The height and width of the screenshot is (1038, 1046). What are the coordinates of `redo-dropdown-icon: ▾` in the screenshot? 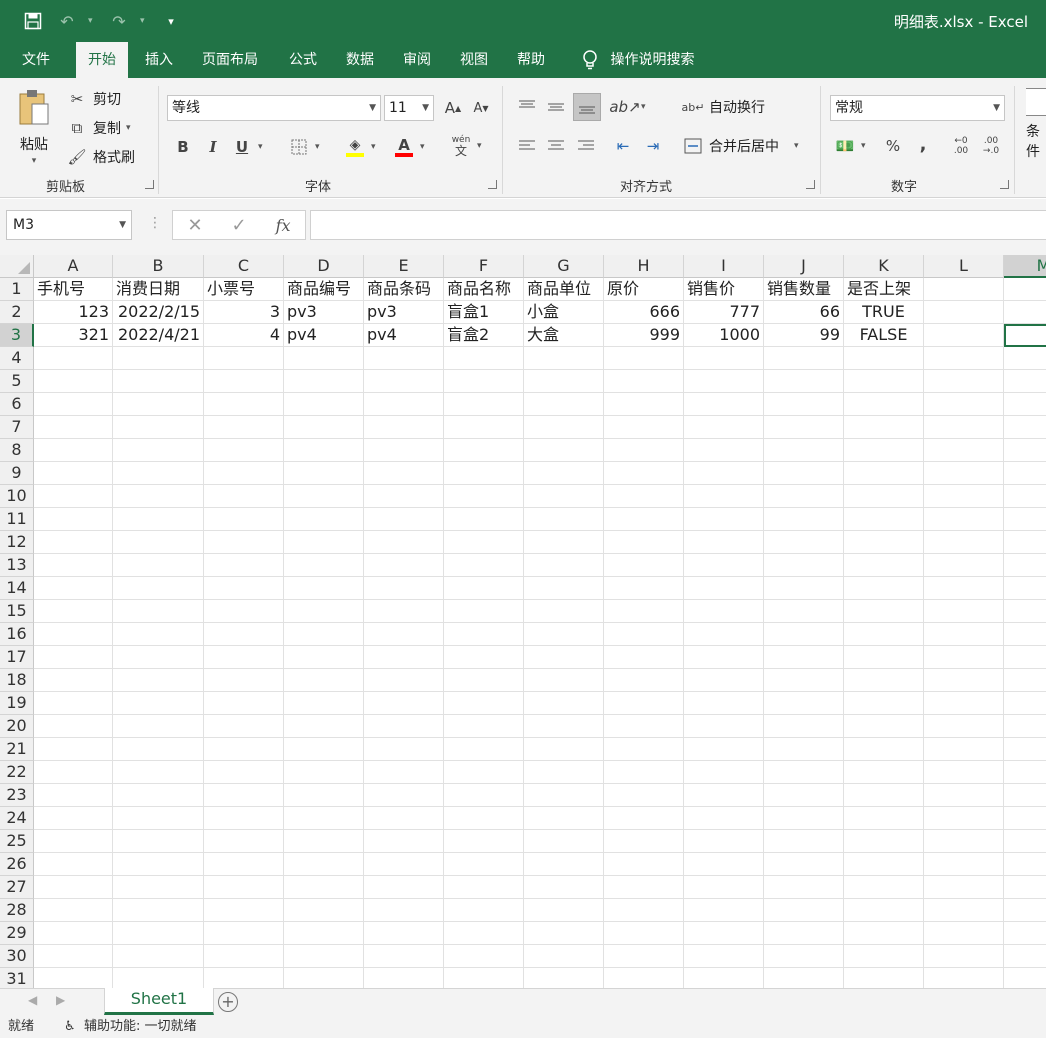 It's located at (145, 21).